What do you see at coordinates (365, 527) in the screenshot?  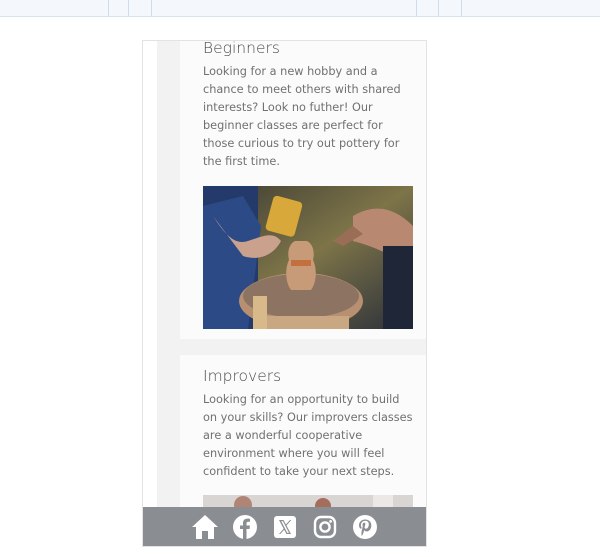 I see `pinterest-icon` at bounding box center [365, 527].